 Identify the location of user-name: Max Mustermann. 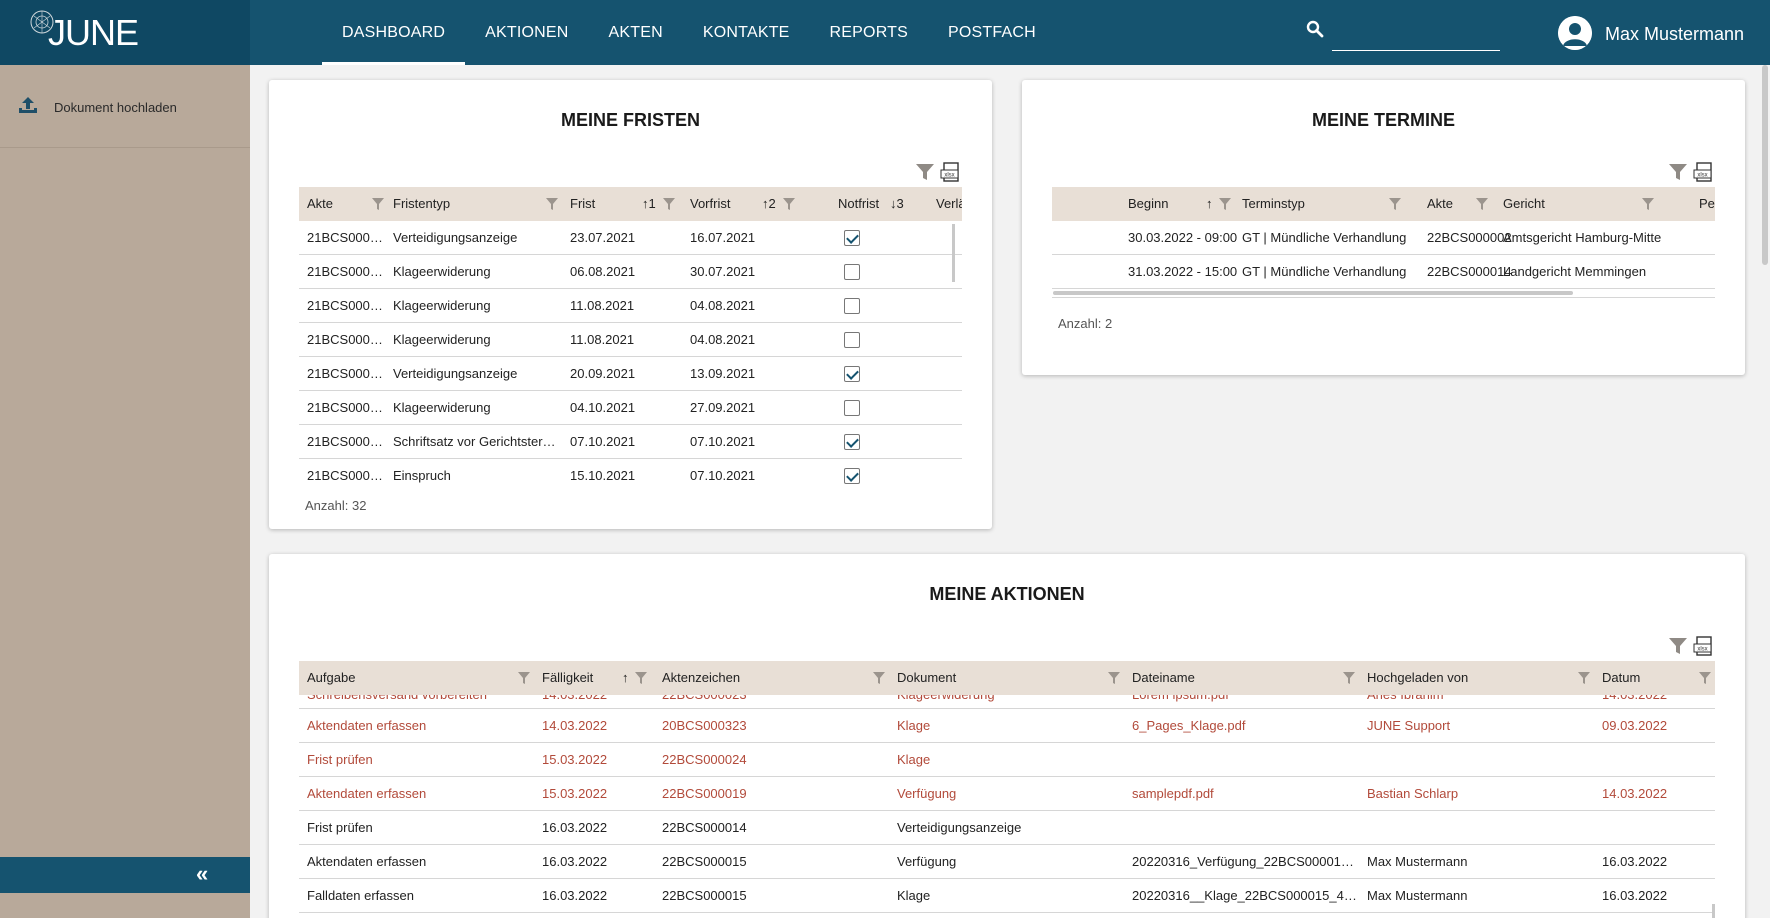
(1674, 34).